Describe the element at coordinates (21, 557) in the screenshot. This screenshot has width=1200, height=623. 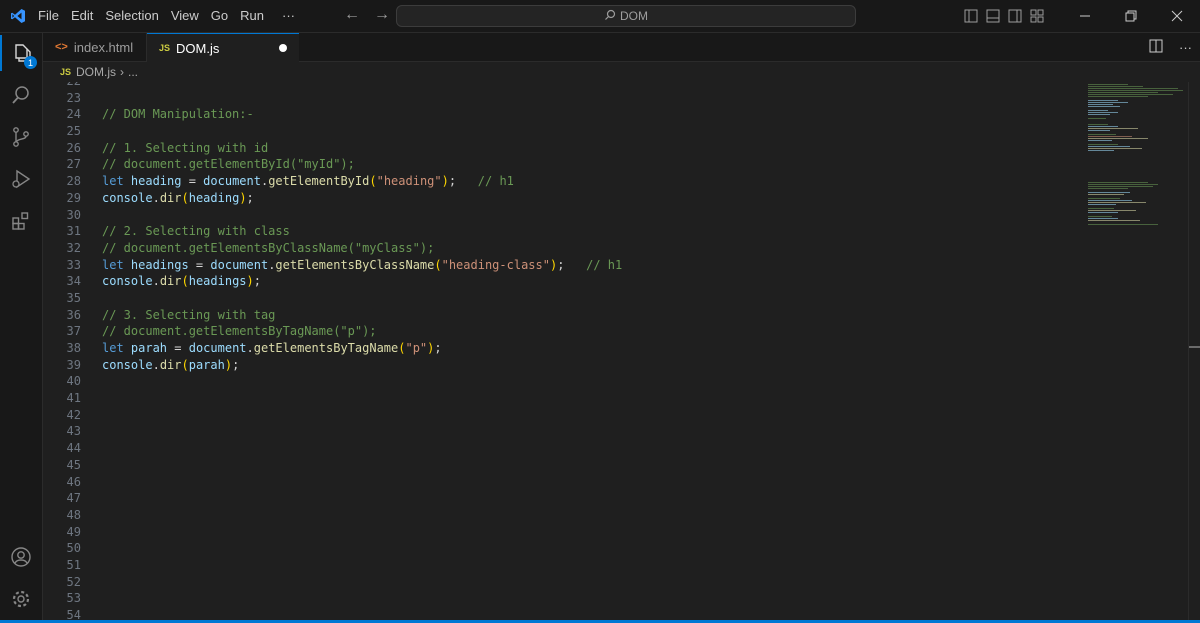
I see `accounts-icon` at that location.